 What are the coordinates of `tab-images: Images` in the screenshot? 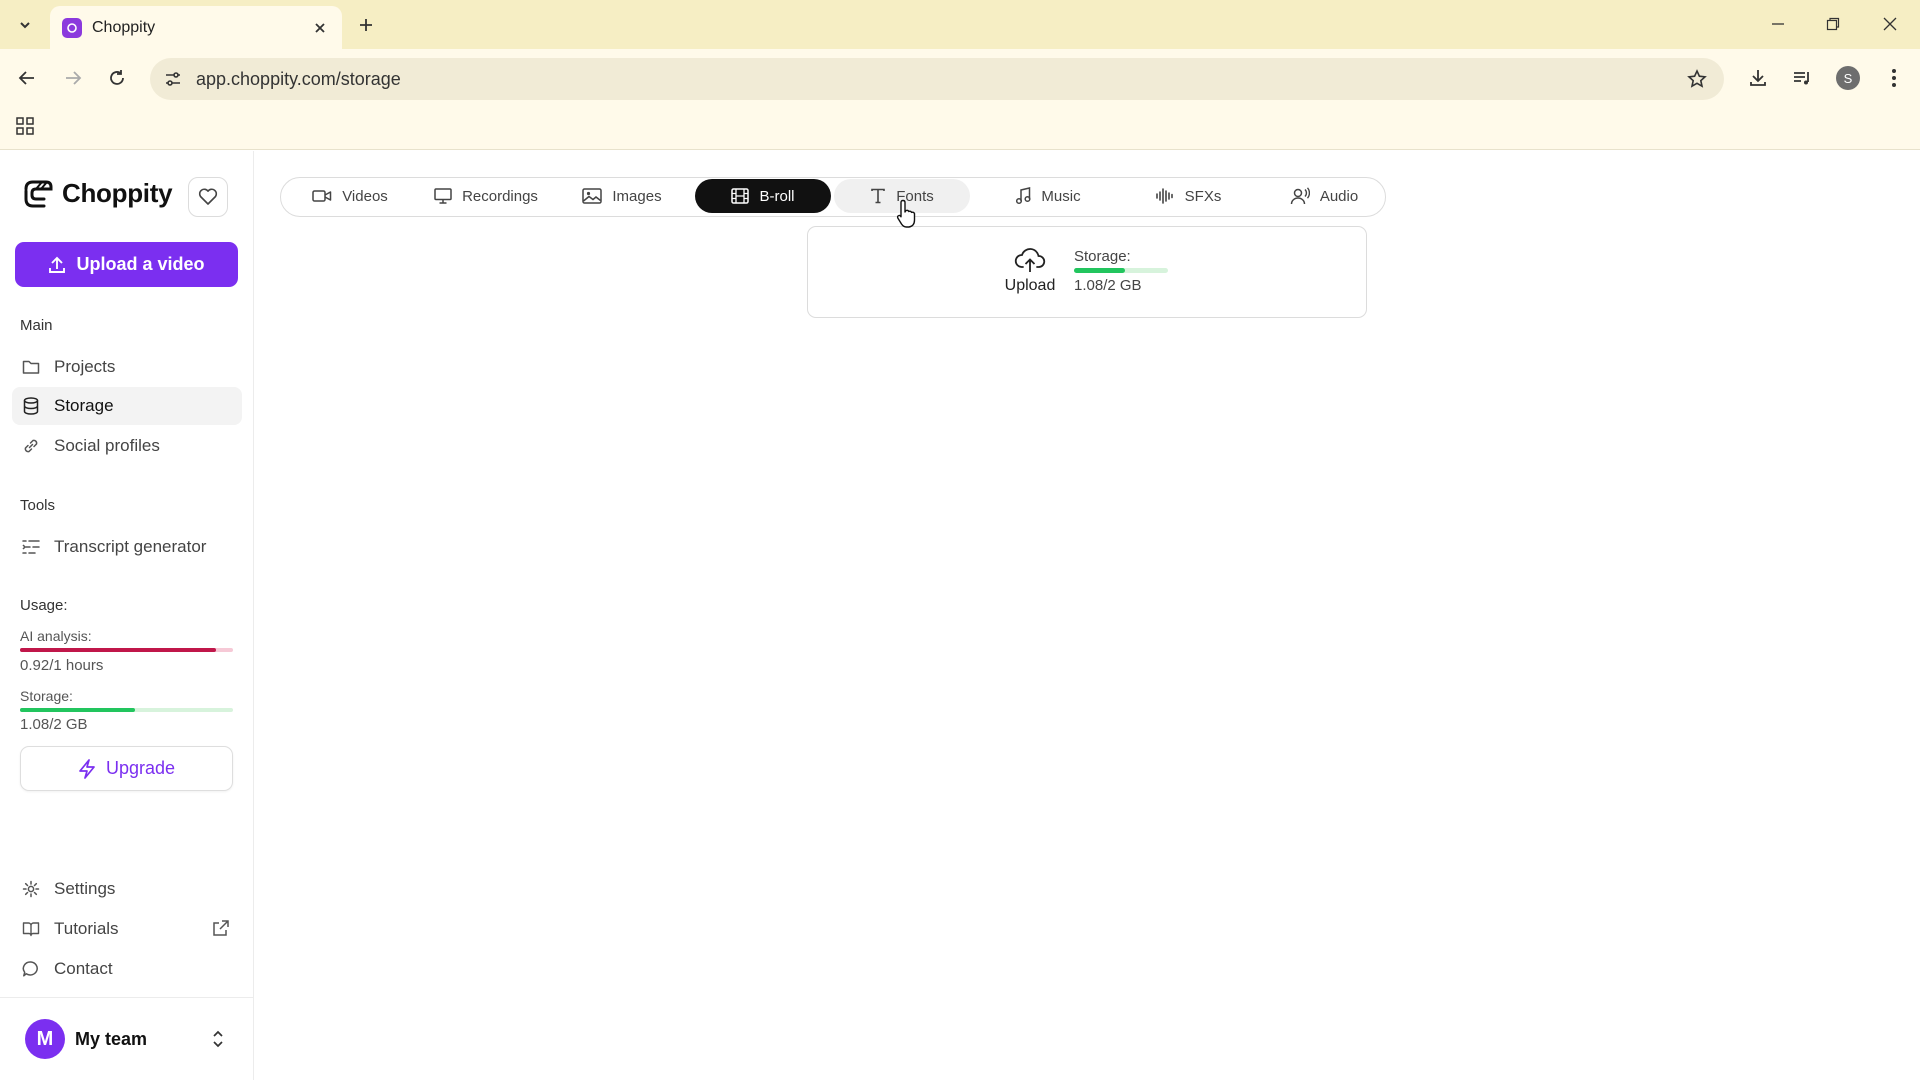 It's located at (622, 196).